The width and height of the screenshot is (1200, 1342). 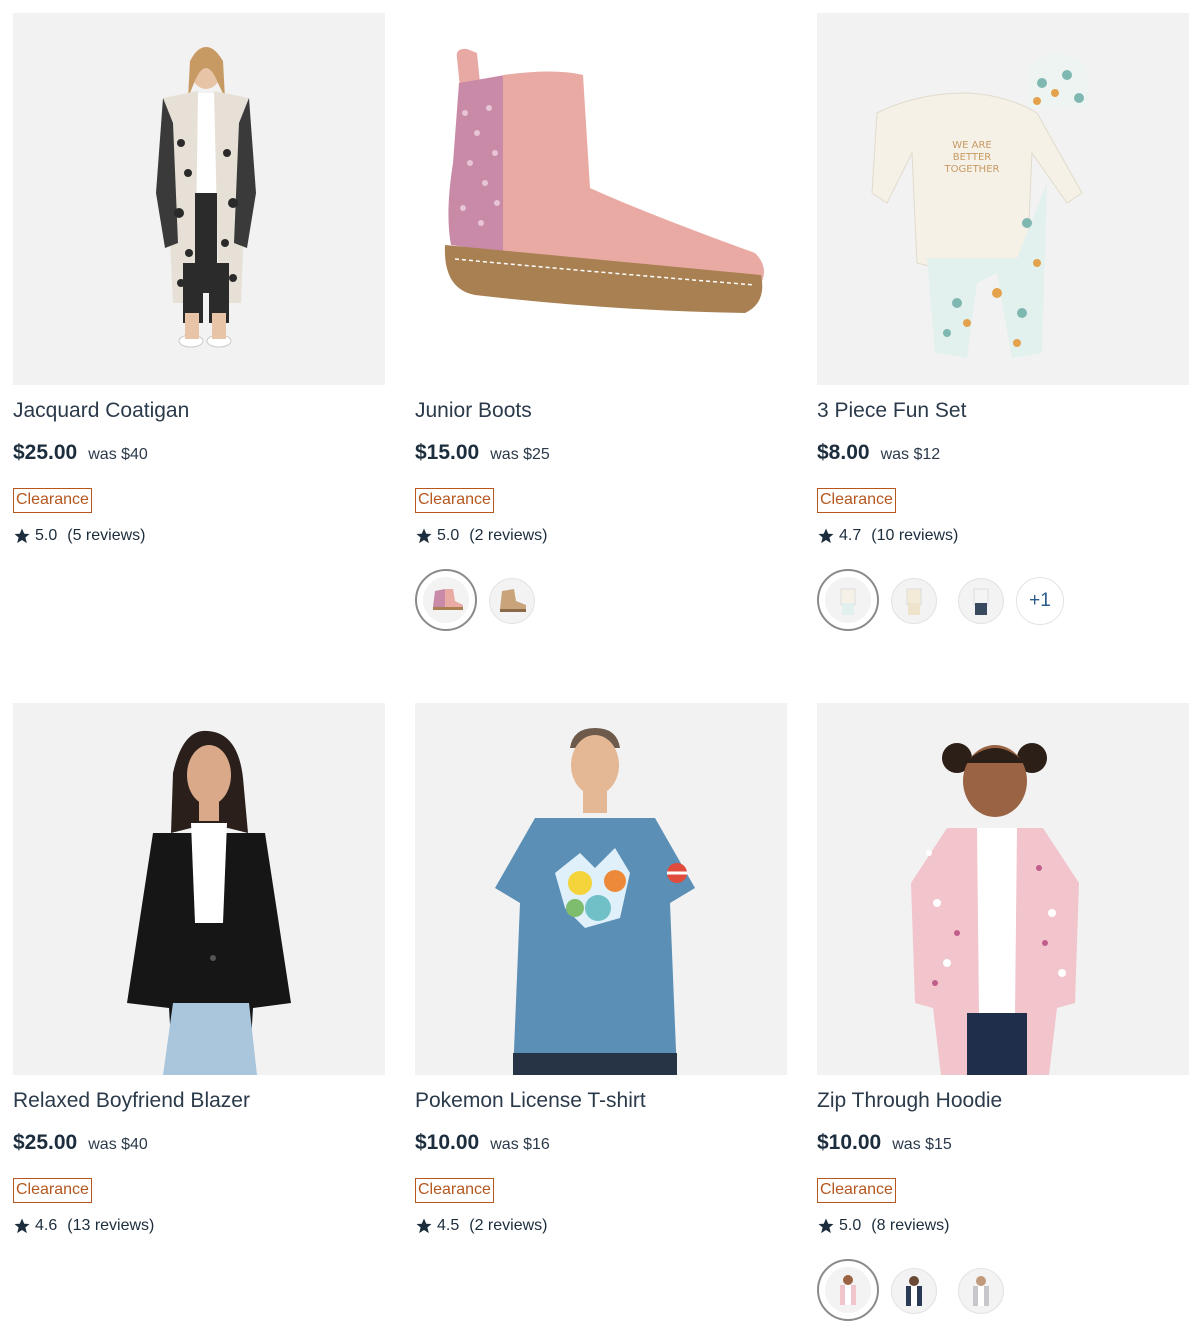 What do you see at coordinates (909, 1101) in the screenshot?
I see `product-title: Zip Through Hoodie` at bounding box center [909, 1101].